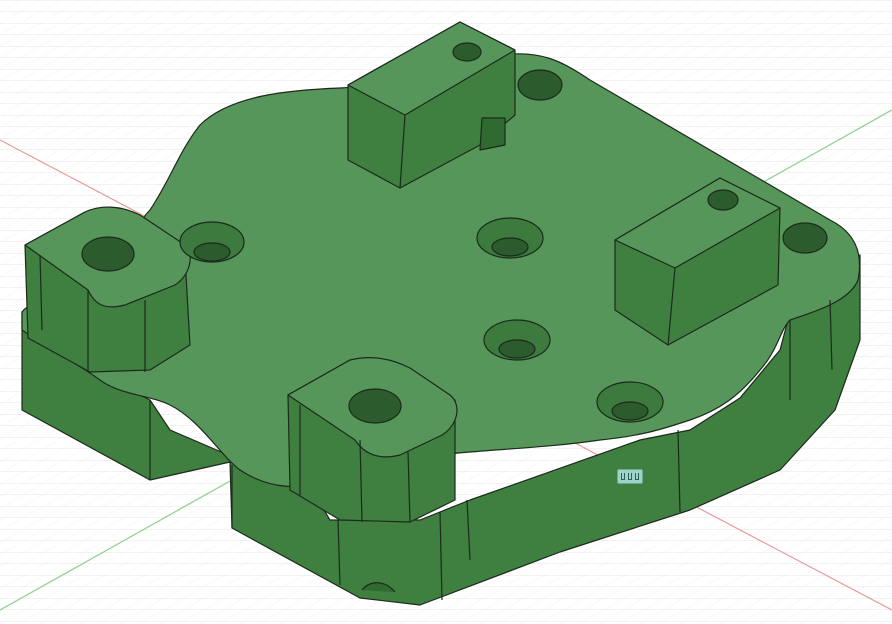 The image size is (892, 624). What do you see at coordinates (805, 238) in the screenshot?
I see `hole-far-right` at bounding box center [805, 238].